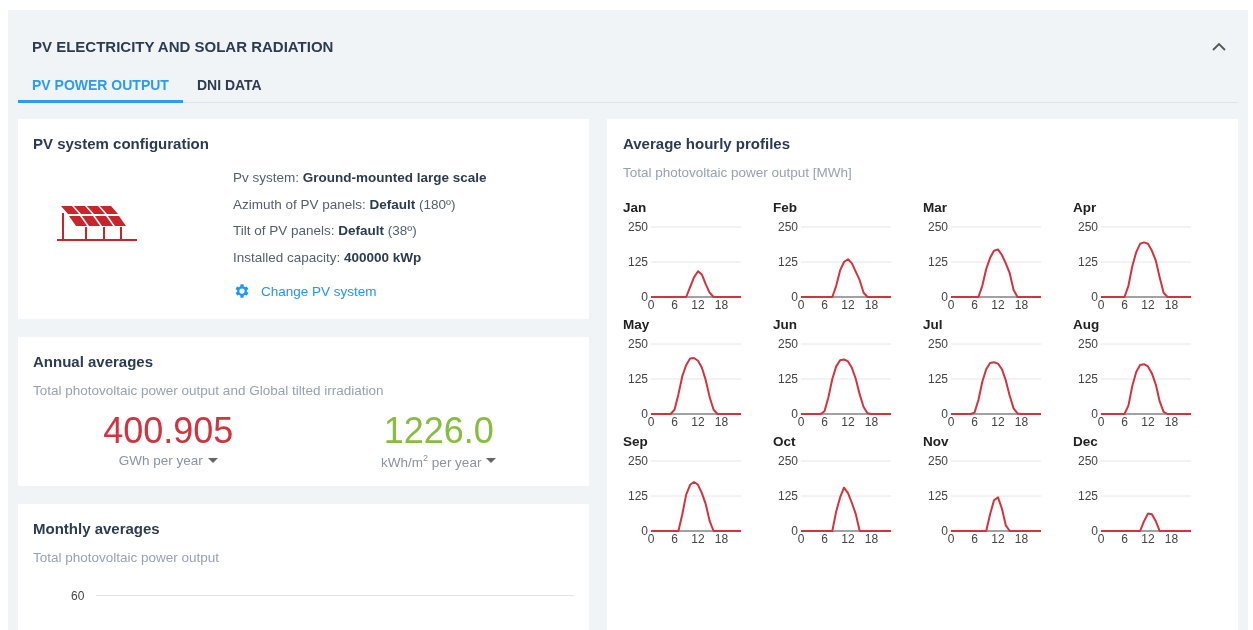  I want to click on card-title: Annual averages, so click(94, 361).